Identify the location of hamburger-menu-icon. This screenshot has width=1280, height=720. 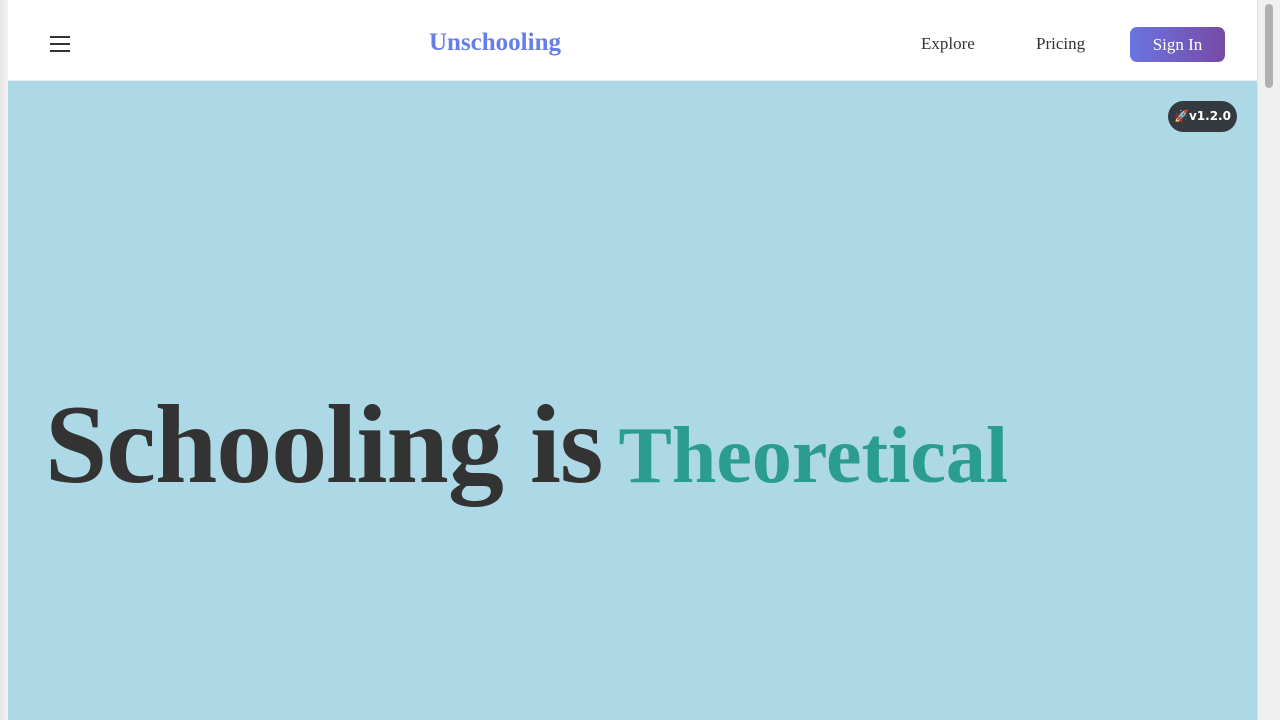
(60, 44).